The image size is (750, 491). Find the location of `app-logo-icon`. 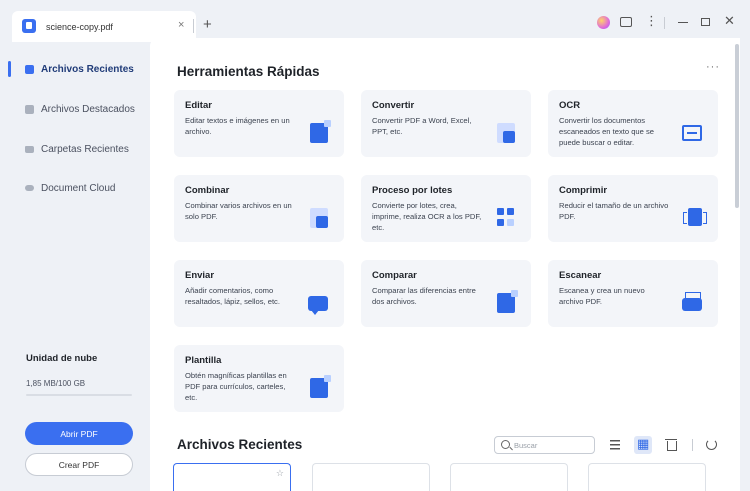

app-logo-icon is located at coordinates (29, 26).